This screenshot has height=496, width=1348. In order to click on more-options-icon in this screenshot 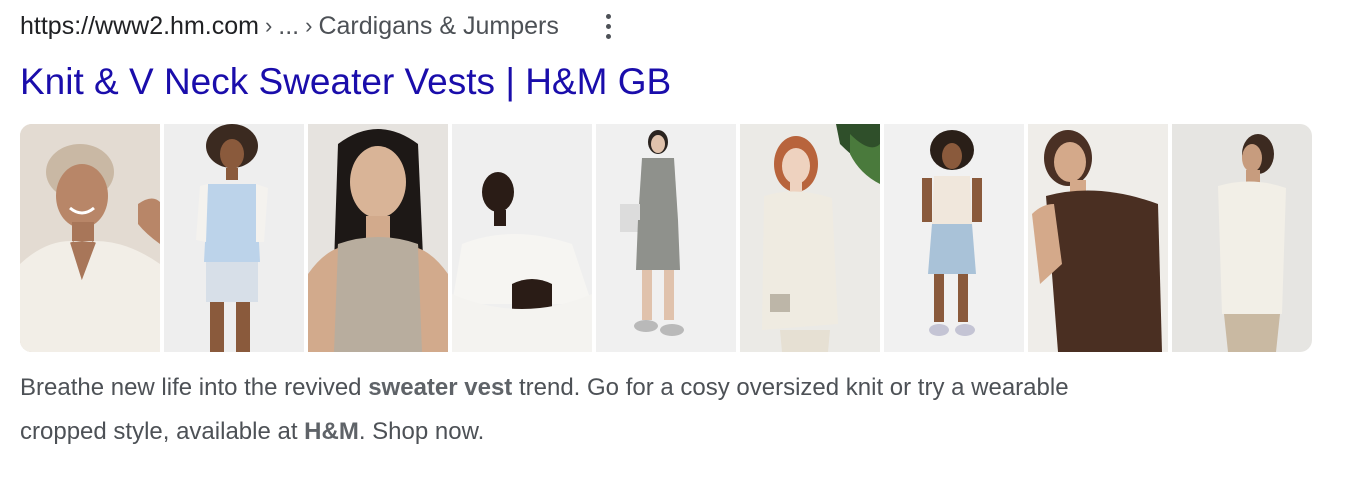, I will do `click(609, 26)`.